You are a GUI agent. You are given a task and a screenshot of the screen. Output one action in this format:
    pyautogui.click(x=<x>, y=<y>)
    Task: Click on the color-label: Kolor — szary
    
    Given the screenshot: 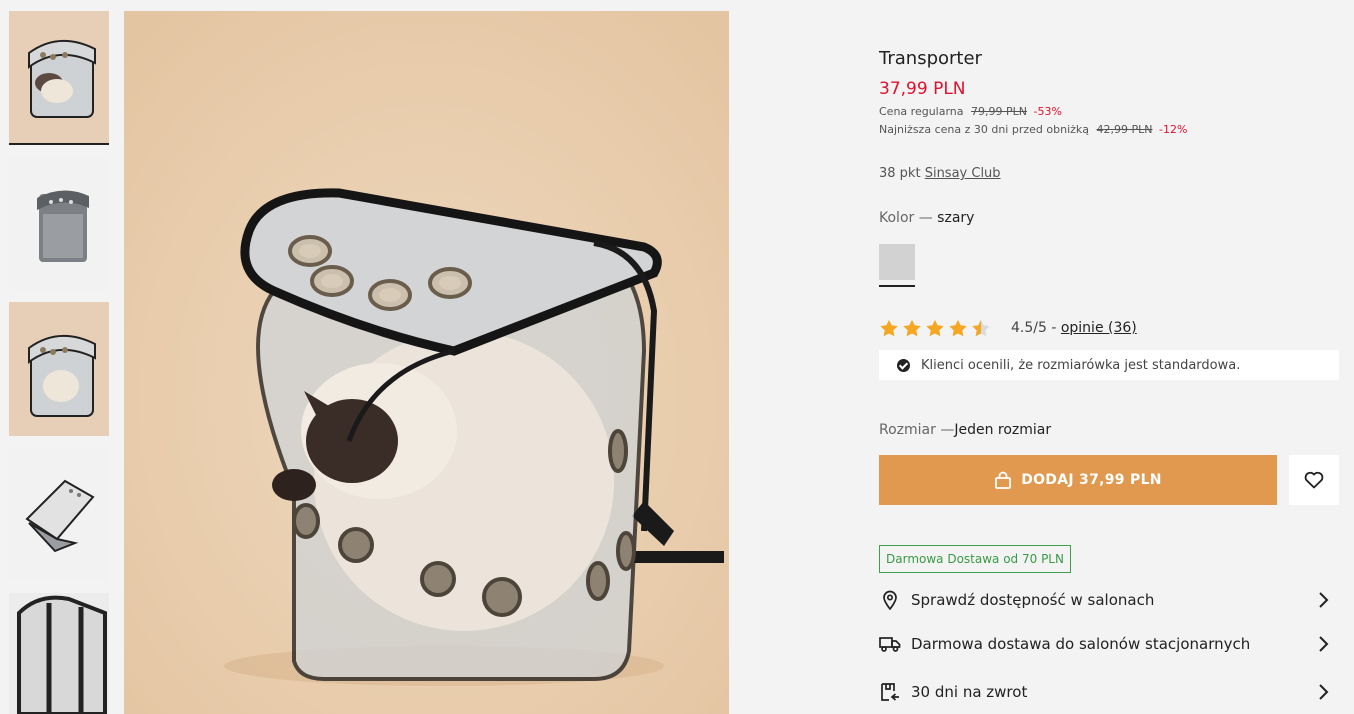 What is the action you would take?
    pyautogui.click(x=926, y=218)
    